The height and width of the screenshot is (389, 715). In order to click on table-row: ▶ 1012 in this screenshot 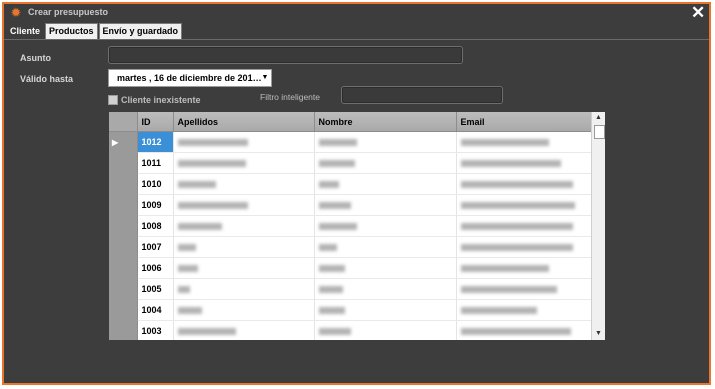, I will do `click(350, 142)`.